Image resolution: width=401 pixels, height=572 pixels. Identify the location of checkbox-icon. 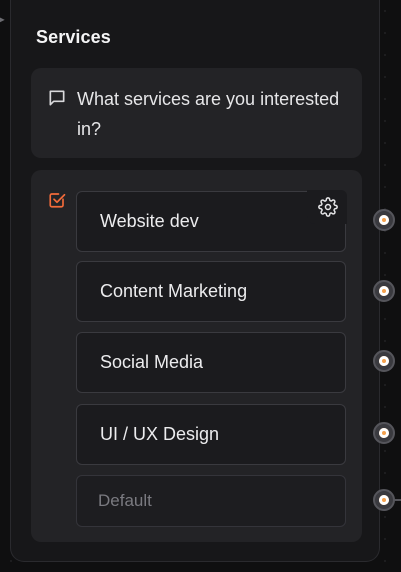
(57, 200).